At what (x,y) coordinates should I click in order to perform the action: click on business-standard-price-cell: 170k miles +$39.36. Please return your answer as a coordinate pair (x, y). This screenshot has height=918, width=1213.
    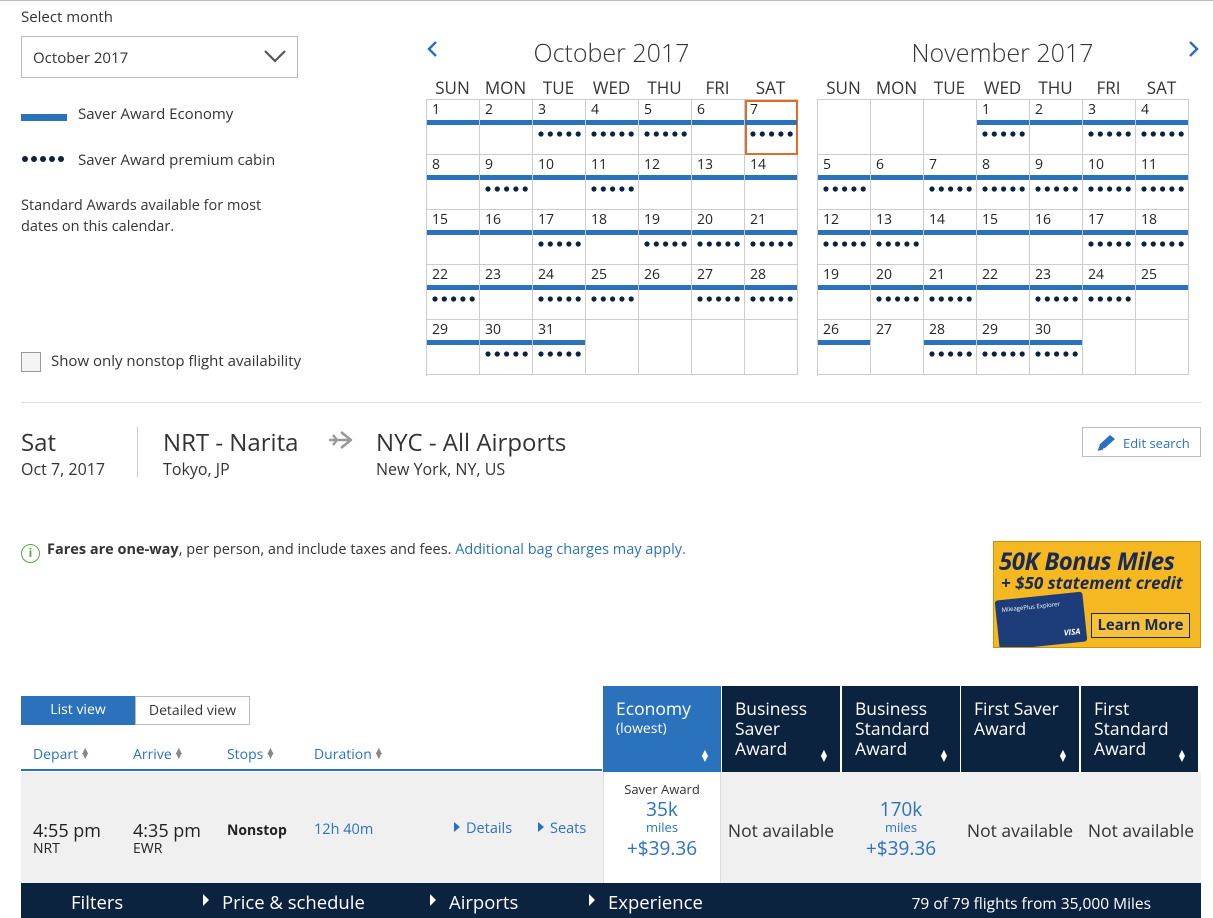
    Looking at the image, I should click on (901, 827).